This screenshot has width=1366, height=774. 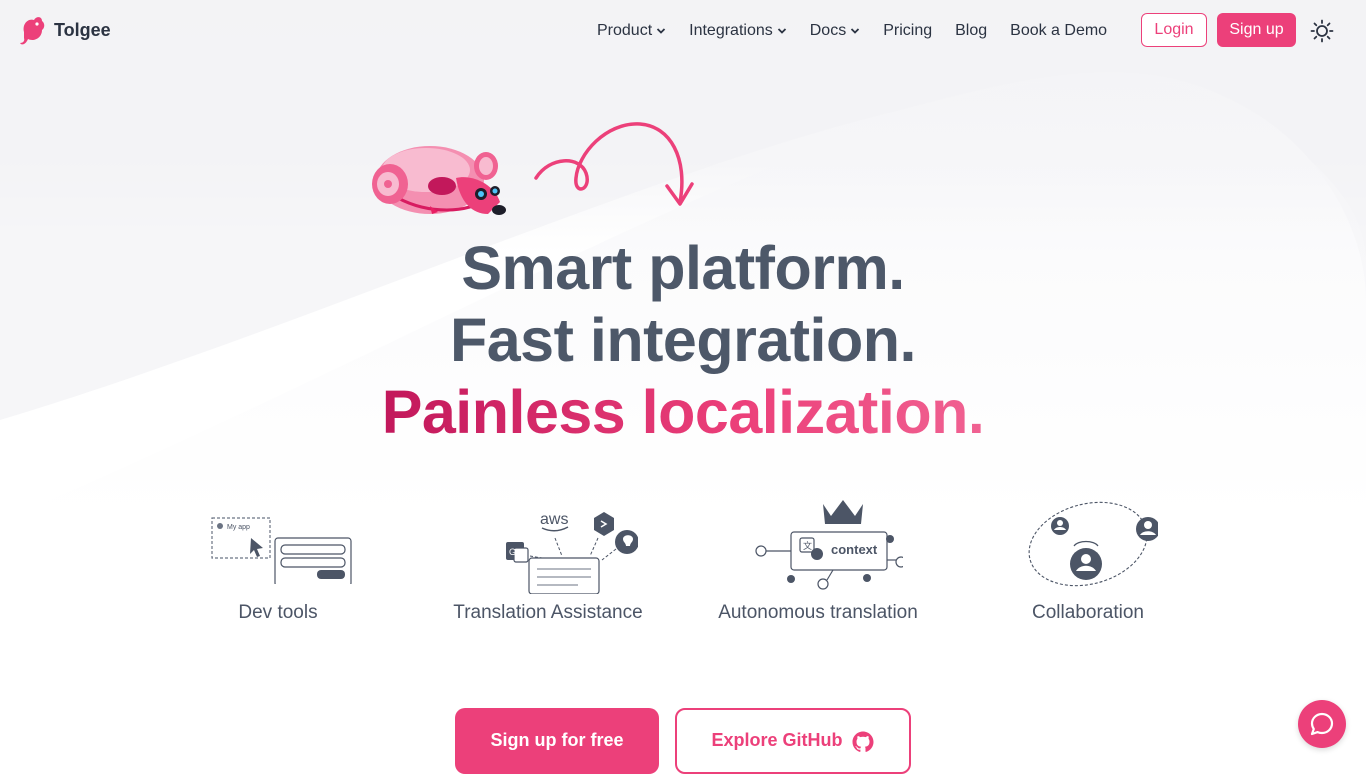 I want to click on nav-product: Product, so click(x=631, y=31).